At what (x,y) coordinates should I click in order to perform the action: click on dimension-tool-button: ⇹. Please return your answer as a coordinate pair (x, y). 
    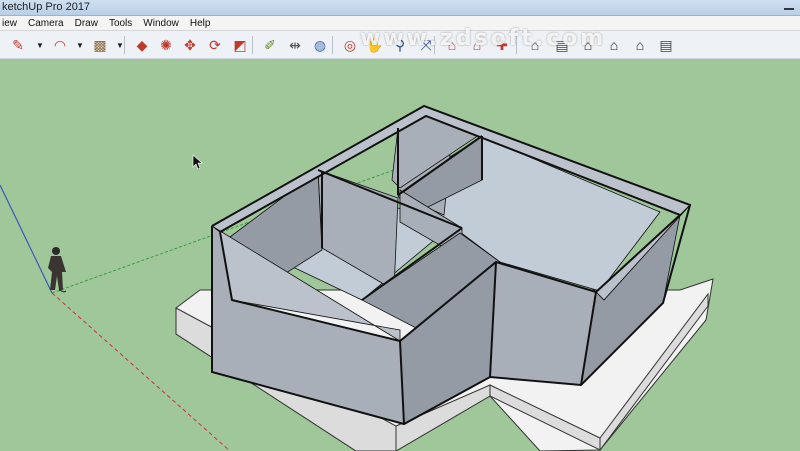
    Looking at the image, I should click on (295, 45).